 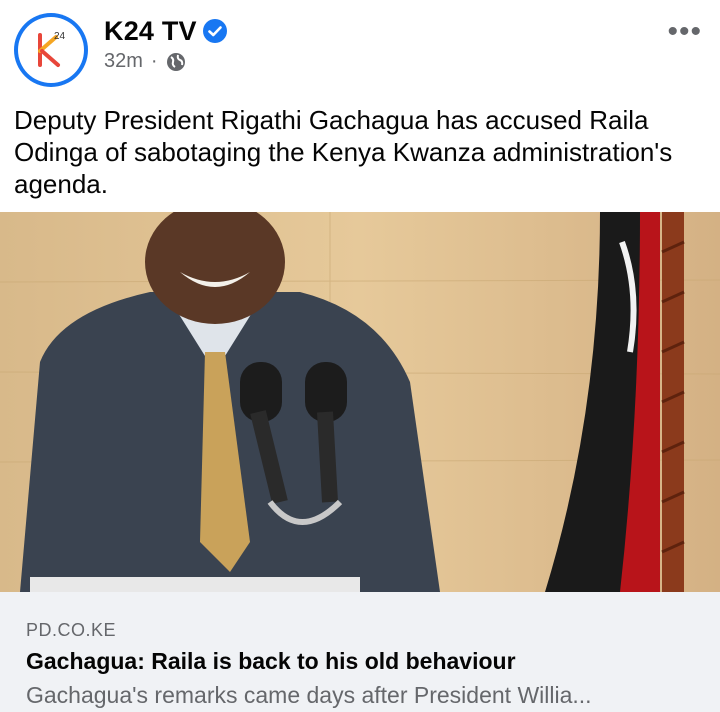 What do you see at coordinates (360, 50) in the screenshot?
I see `post-header: 24 K24 TV 32m · •••` at bounding box center [360, 50].